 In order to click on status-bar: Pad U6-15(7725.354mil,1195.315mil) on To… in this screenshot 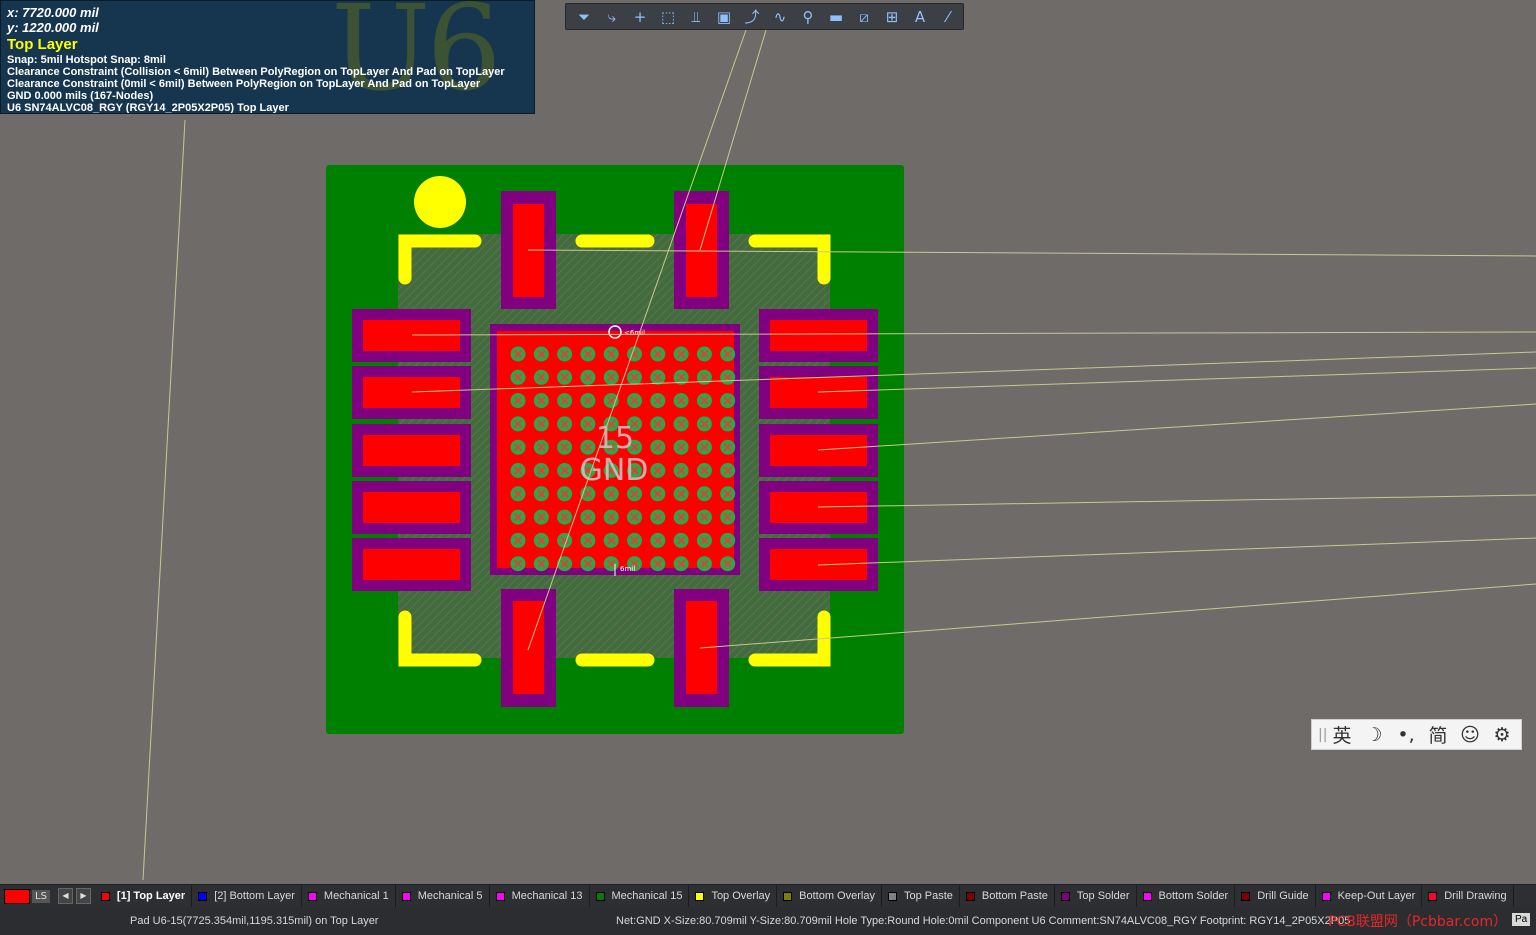, I will do `click(768, 921)`.